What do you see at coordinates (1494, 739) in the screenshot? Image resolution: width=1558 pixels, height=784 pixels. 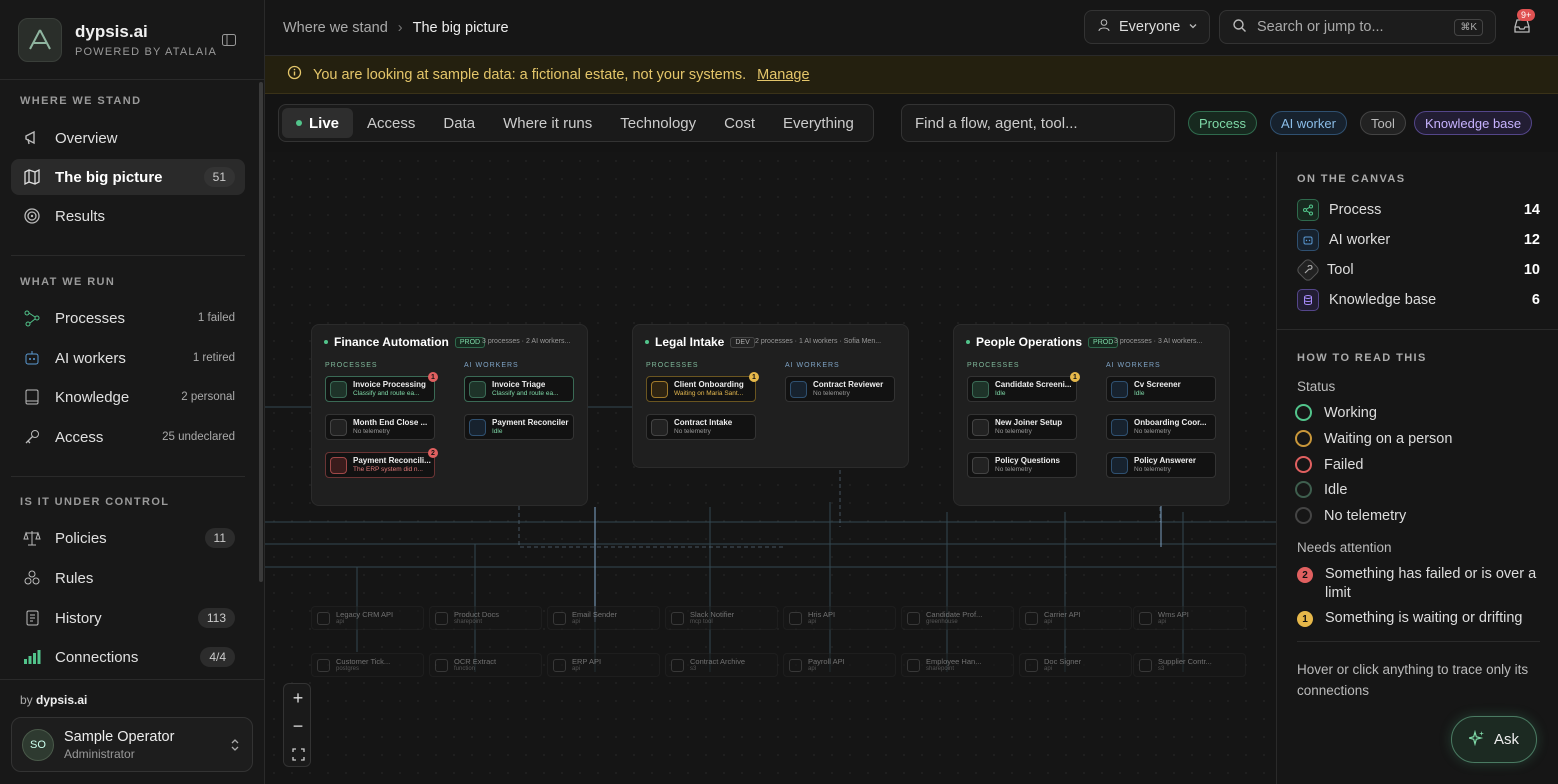 I see `ask-button: Ask` at bounding box center [1494, 739].